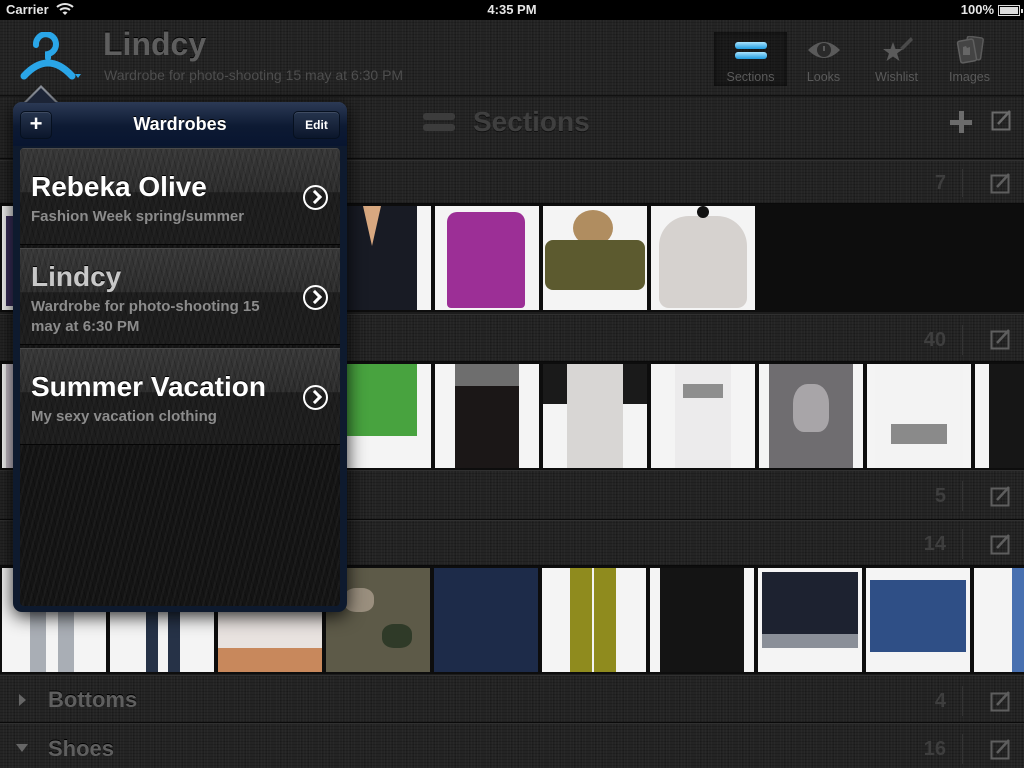  I want to click on sections-list-icon, so click(439, 122).